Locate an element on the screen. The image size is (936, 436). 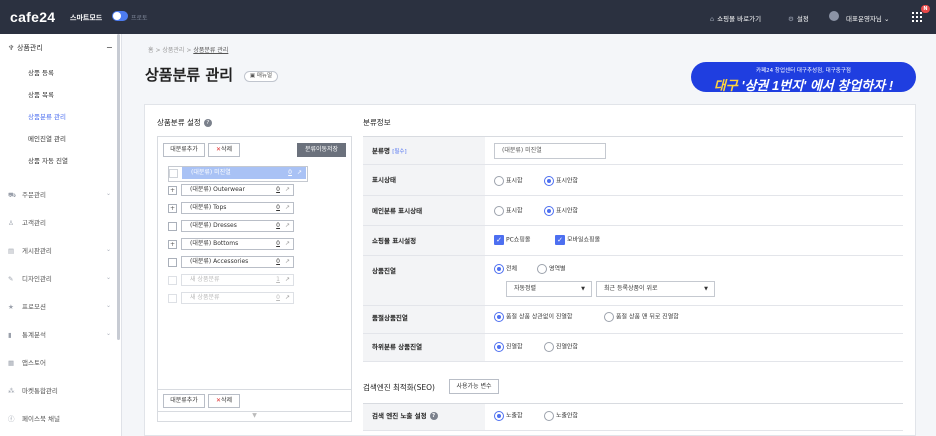
resize-handle: ▼ is located at coordinates (254, 417).